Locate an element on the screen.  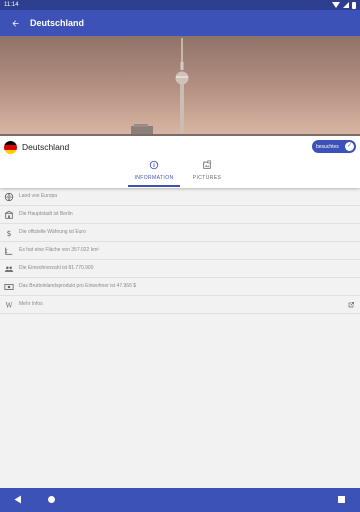
tab-information-label: INFORMATION is located at coordinates (154, 178).